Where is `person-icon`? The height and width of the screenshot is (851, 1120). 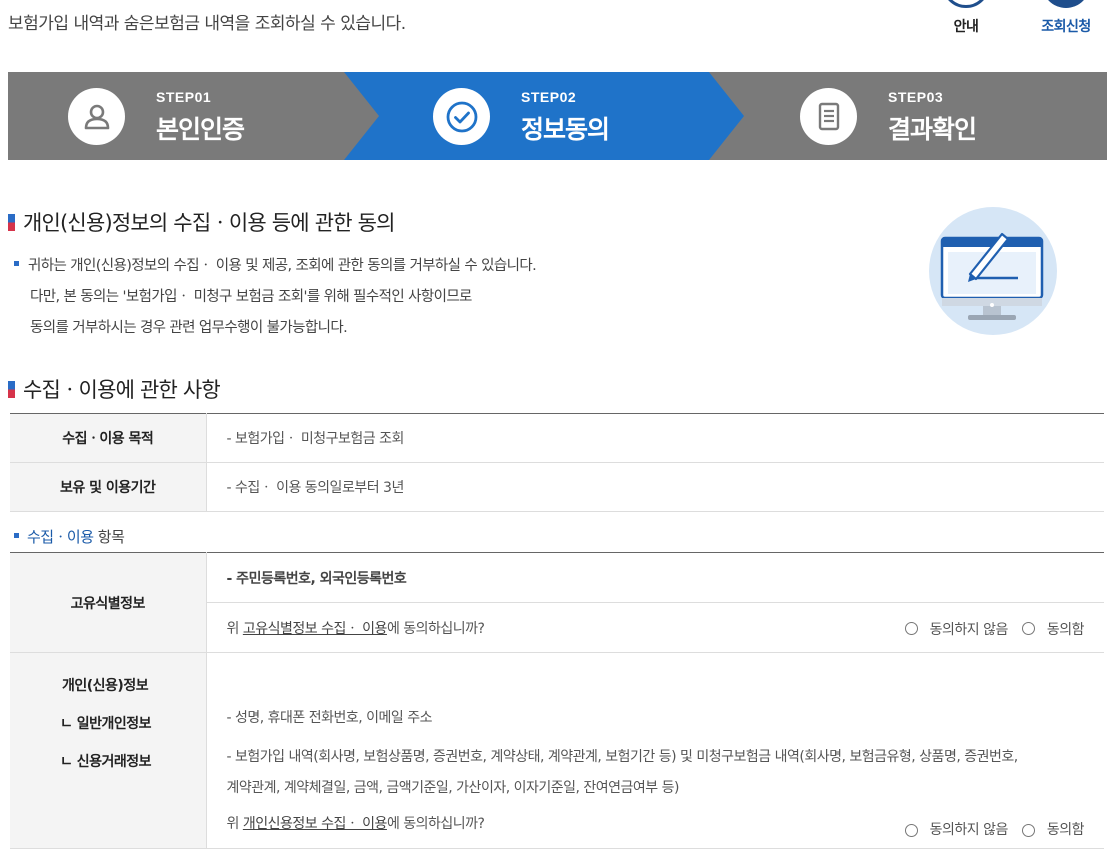
person-icon is located at coordinates (96, 116).